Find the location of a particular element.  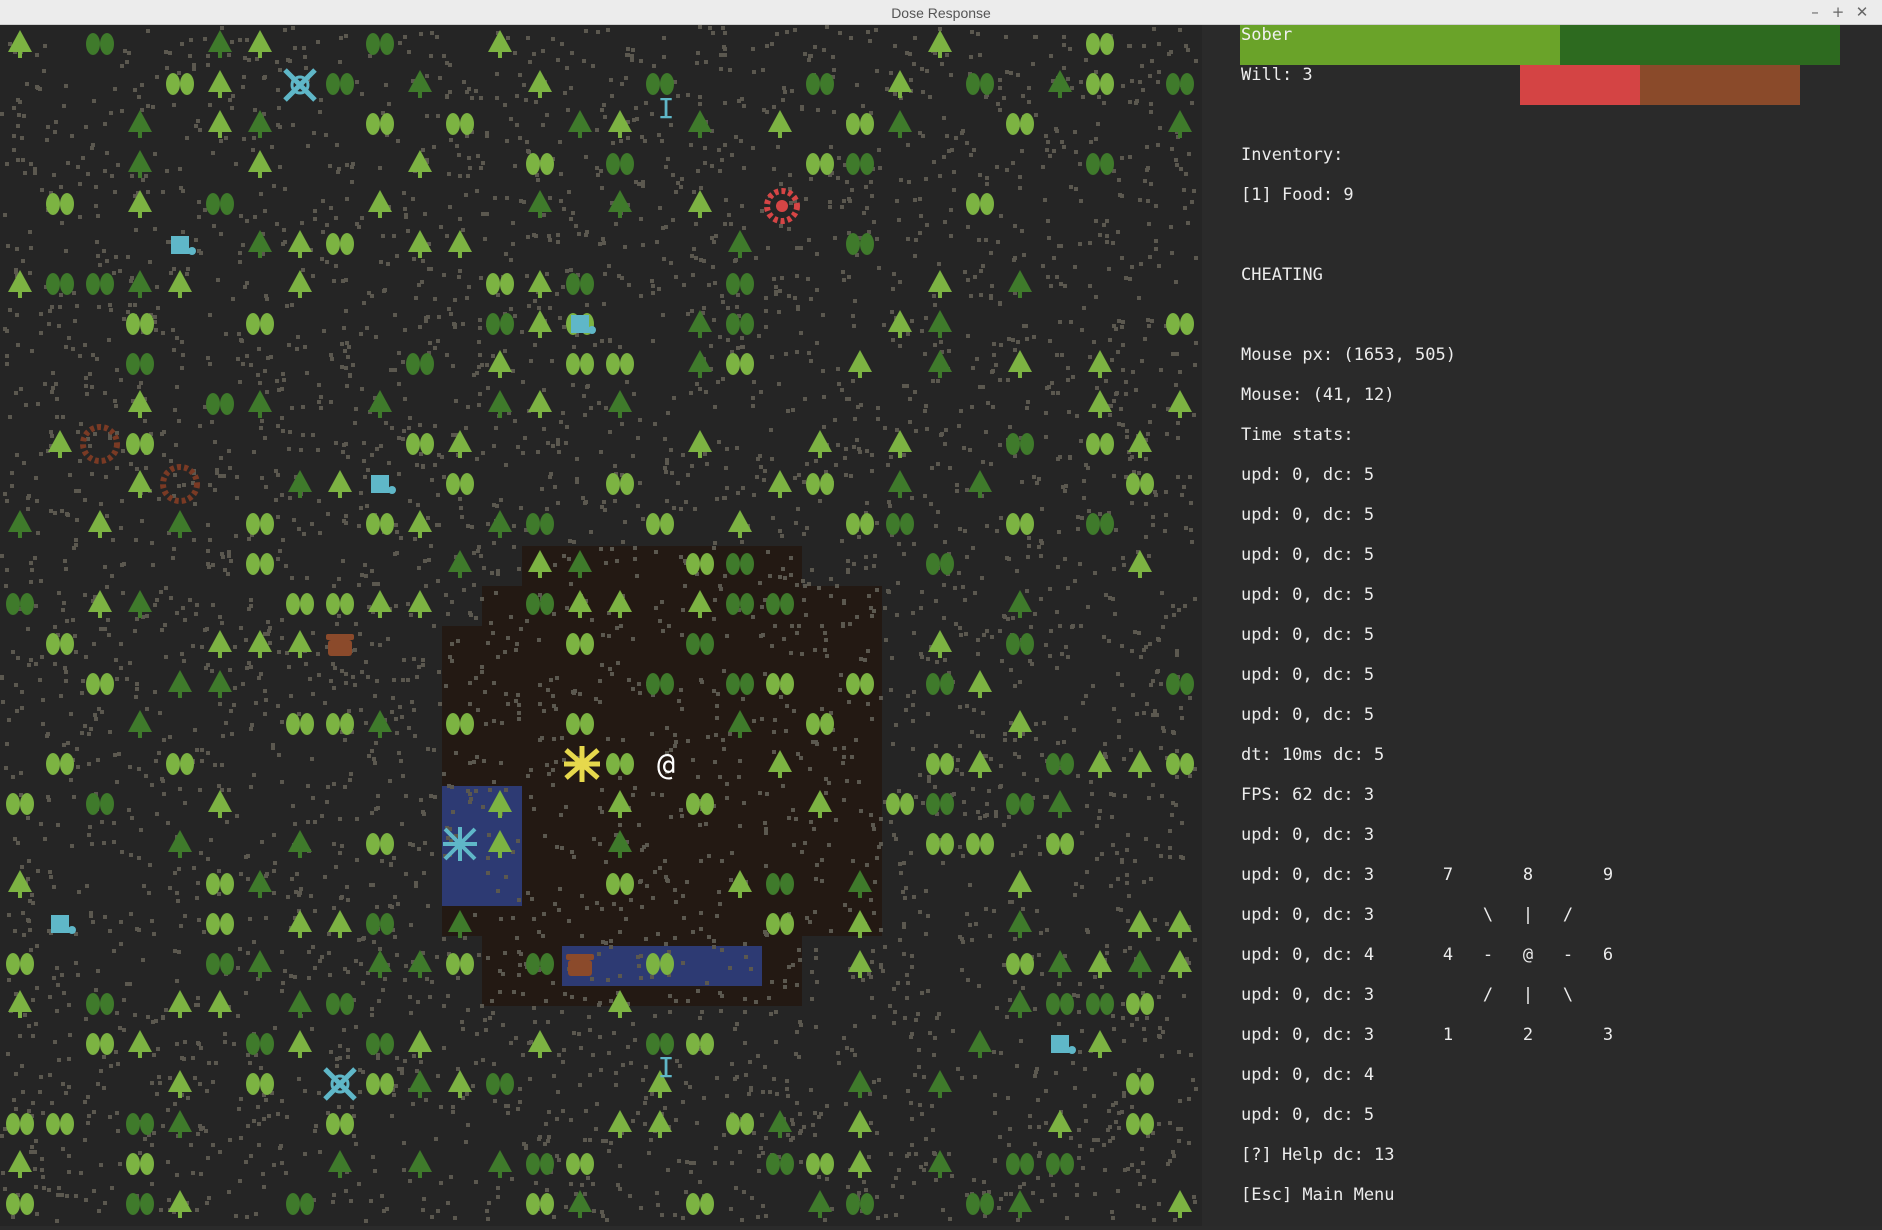

numpad-arrow: | is located at coordinates (1528, 915).